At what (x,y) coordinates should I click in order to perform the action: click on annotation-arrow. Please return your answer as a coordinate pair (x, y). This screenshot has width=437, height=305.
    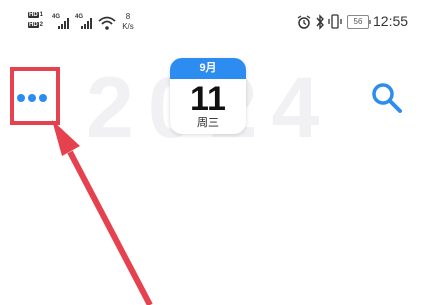
    Looking at the image, I should click on (102, 212).